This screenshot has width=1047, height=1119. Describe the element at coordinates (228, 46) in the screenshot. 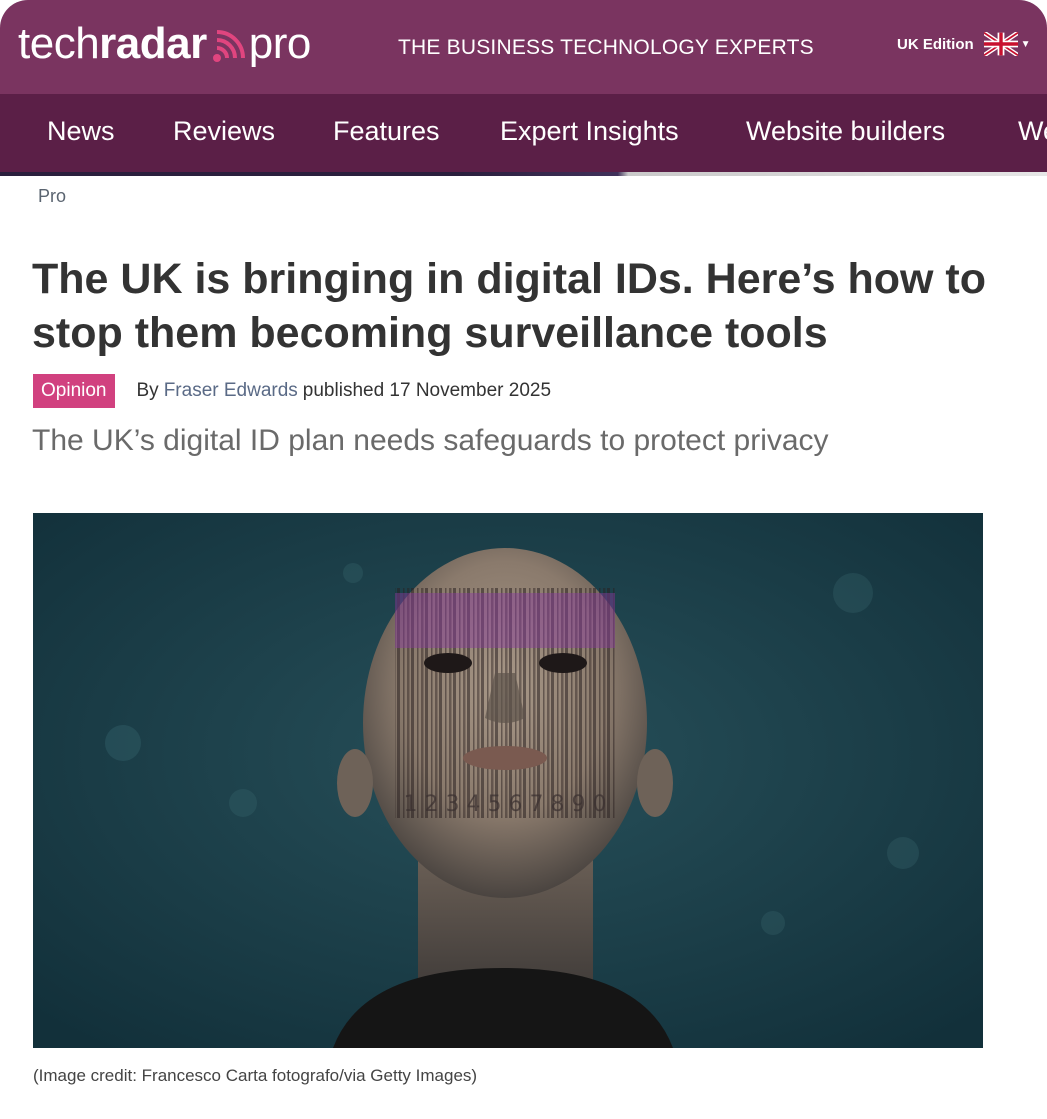

I see `radar-waves-icon` at that location.